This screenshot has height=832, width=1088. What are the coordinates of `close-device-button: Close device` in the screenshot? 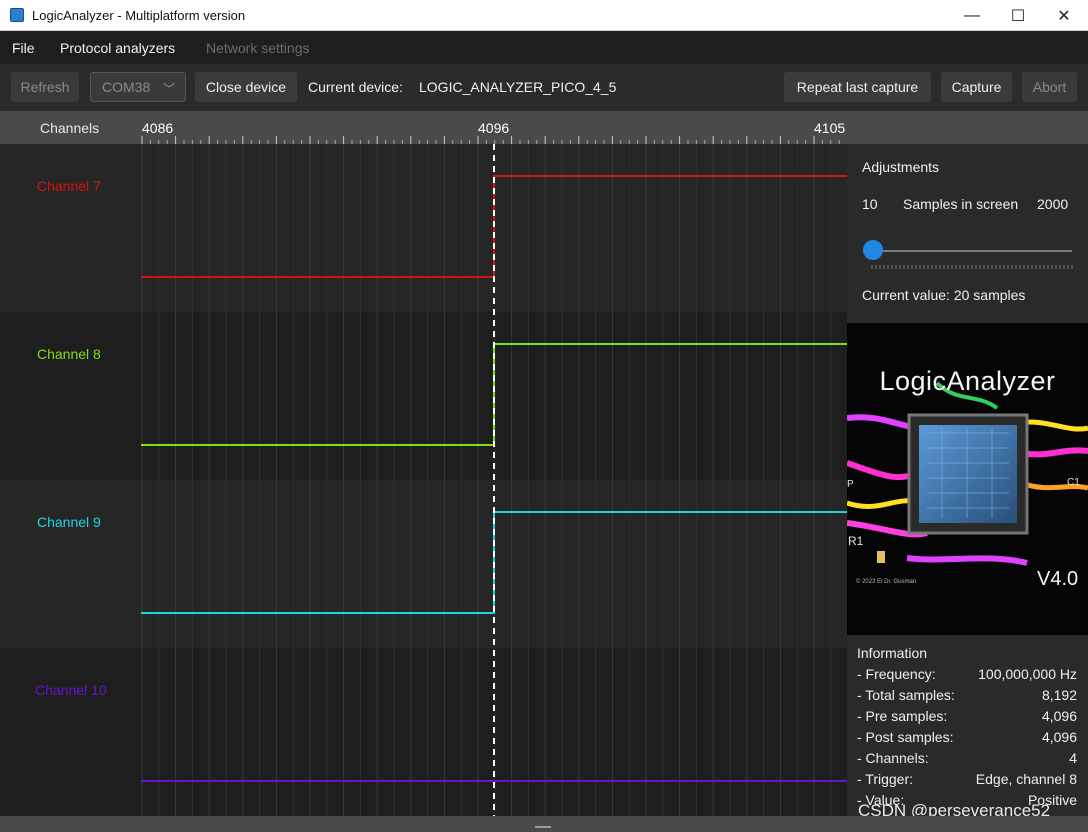 It's located at (246, 87).